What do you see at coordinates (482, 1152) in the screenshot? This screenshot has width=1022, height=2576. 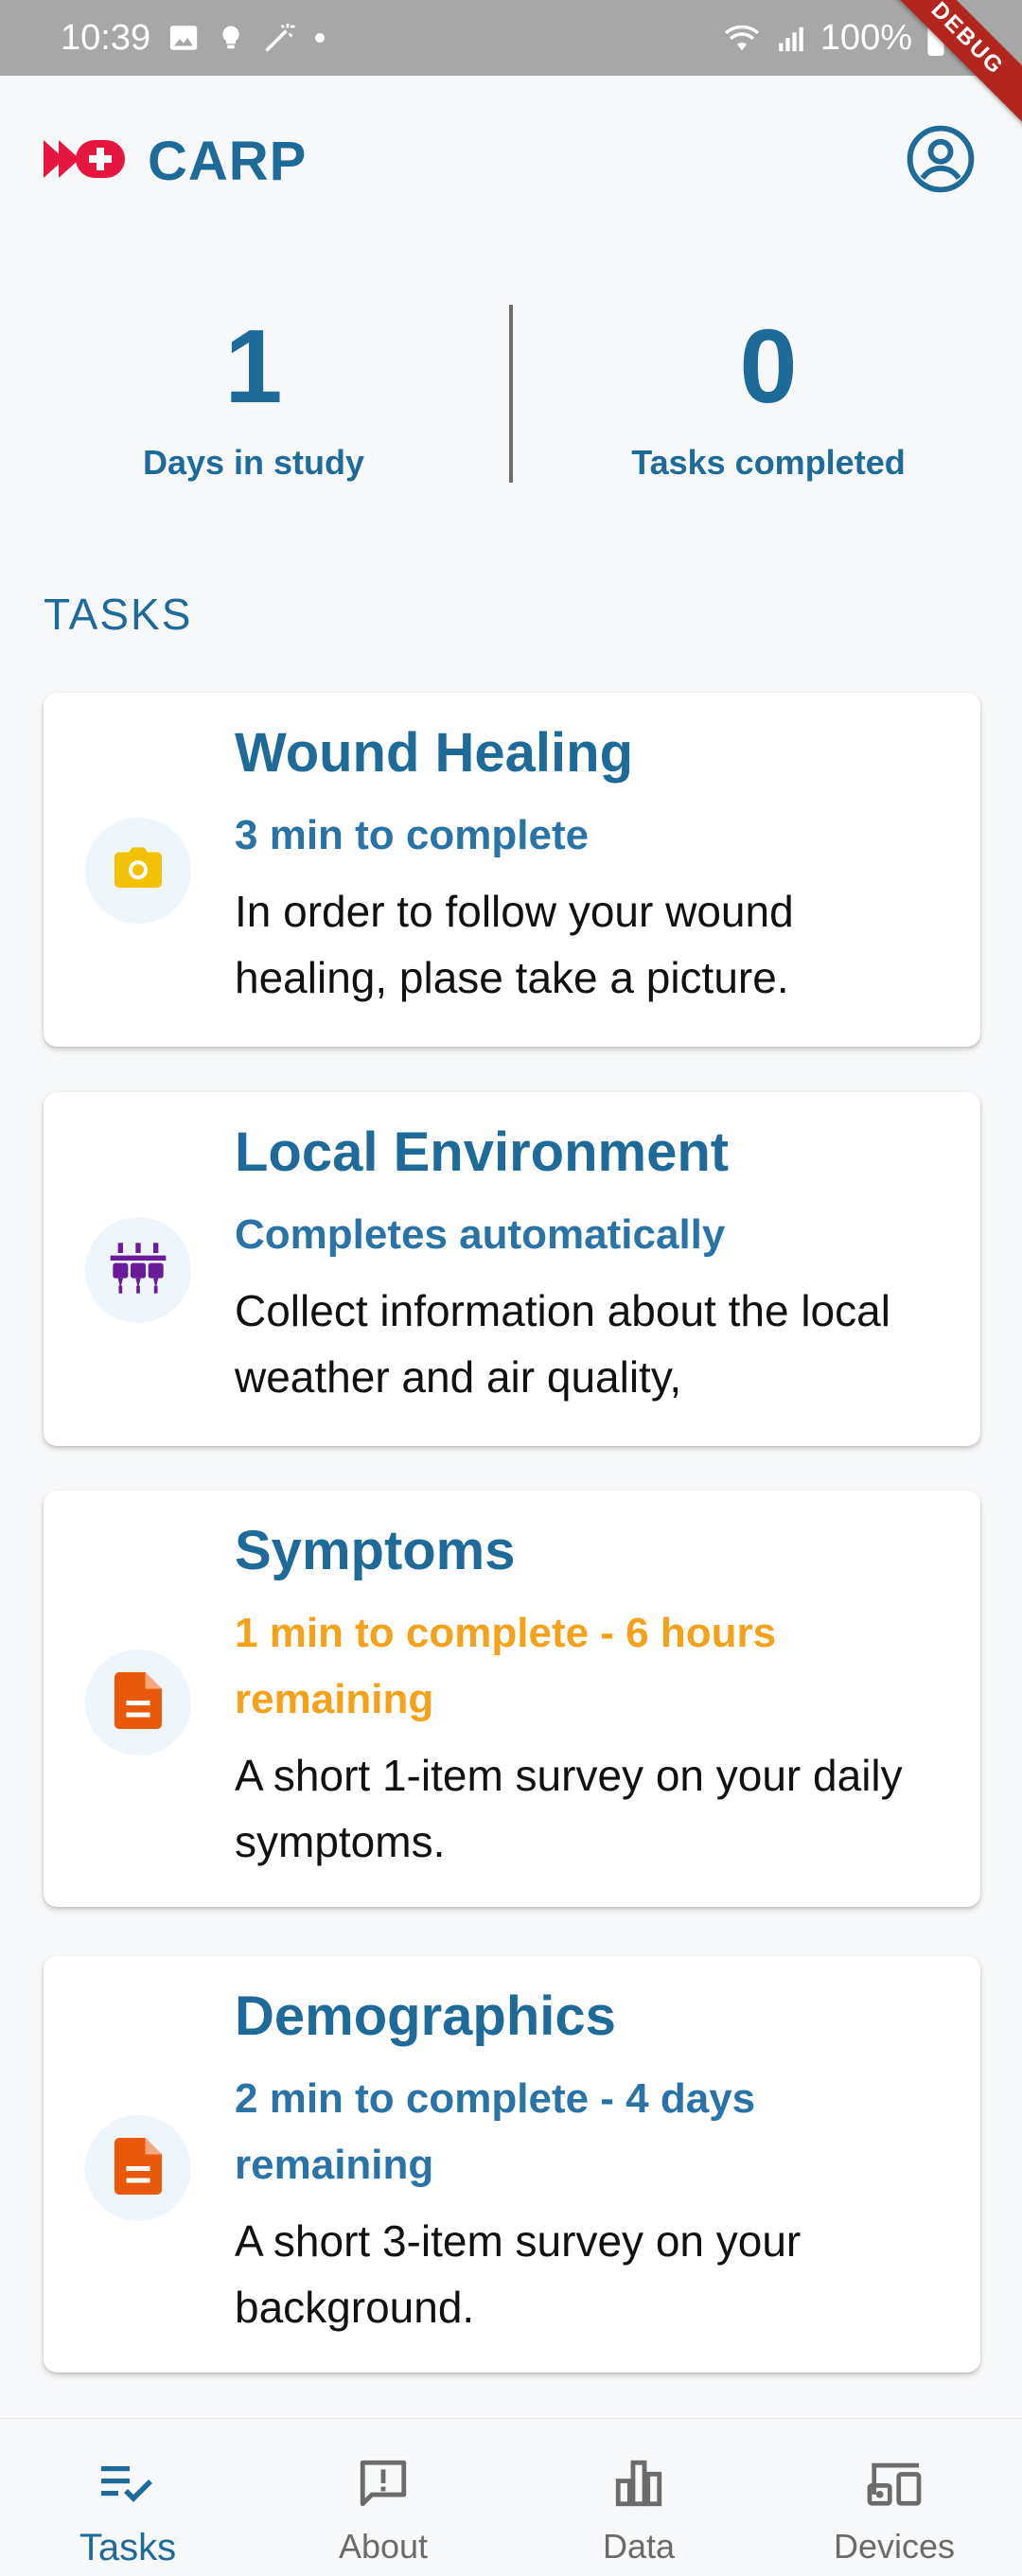 I see `task-title: Local Environment` at bounding box center [482, 1152].